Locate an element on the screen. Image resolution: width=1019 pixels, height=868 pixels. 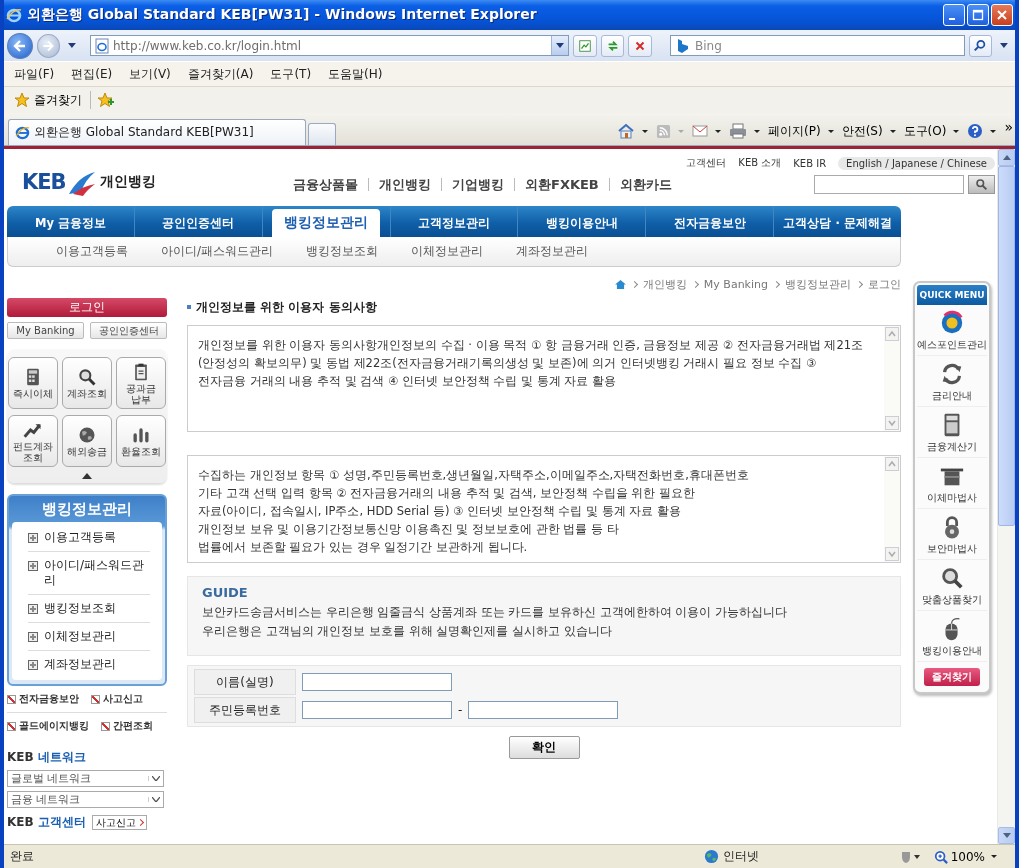
sidebar-link: 간편조회 is located at coordinates (127, 726).